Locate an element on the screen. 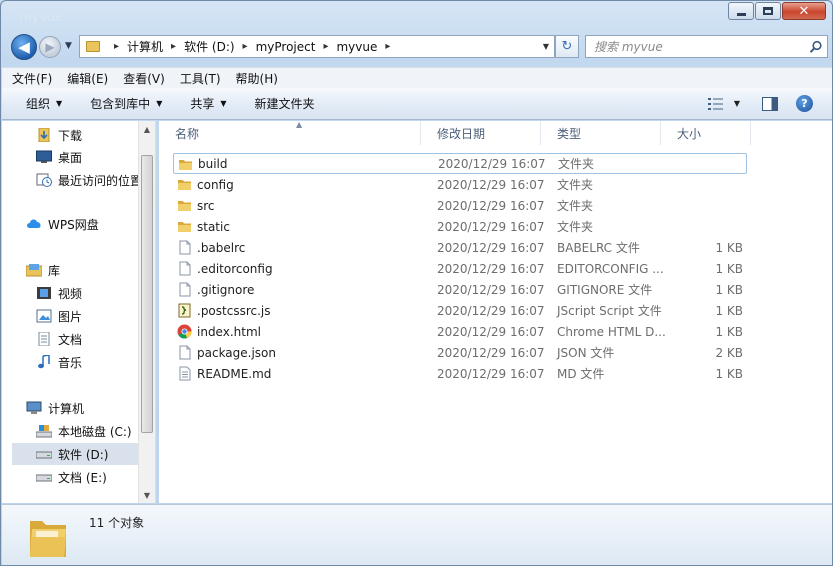 This screenshot has width=833, height=566. file-row: package.json 2020/12/29 16:07 JSON 文件 2 KB is located at coordinates (460, 352).